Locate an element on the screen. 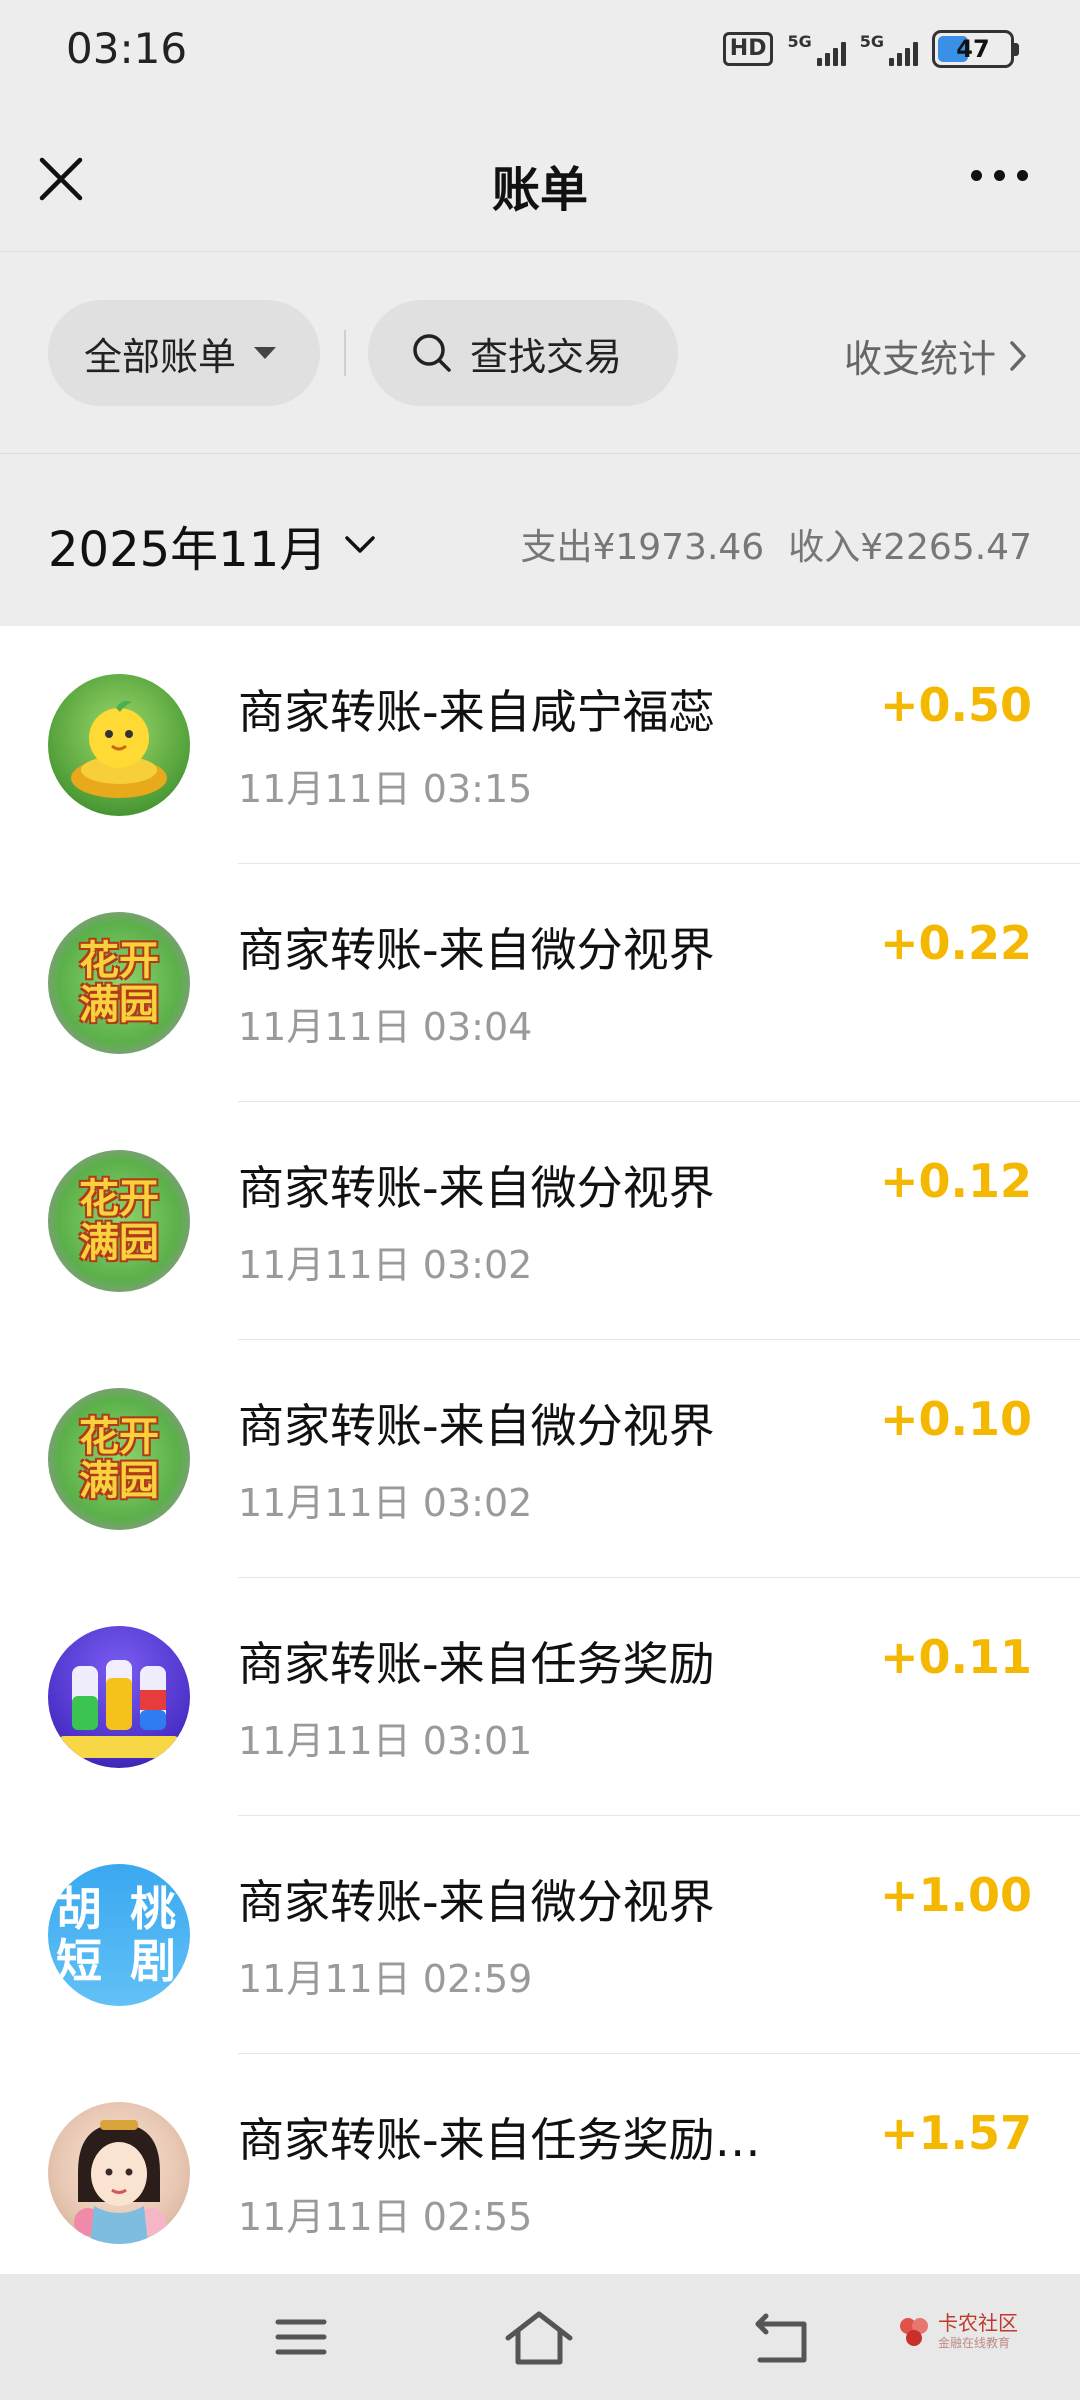  transaction-amount: +0.50 is located at coordinates (955, 705).